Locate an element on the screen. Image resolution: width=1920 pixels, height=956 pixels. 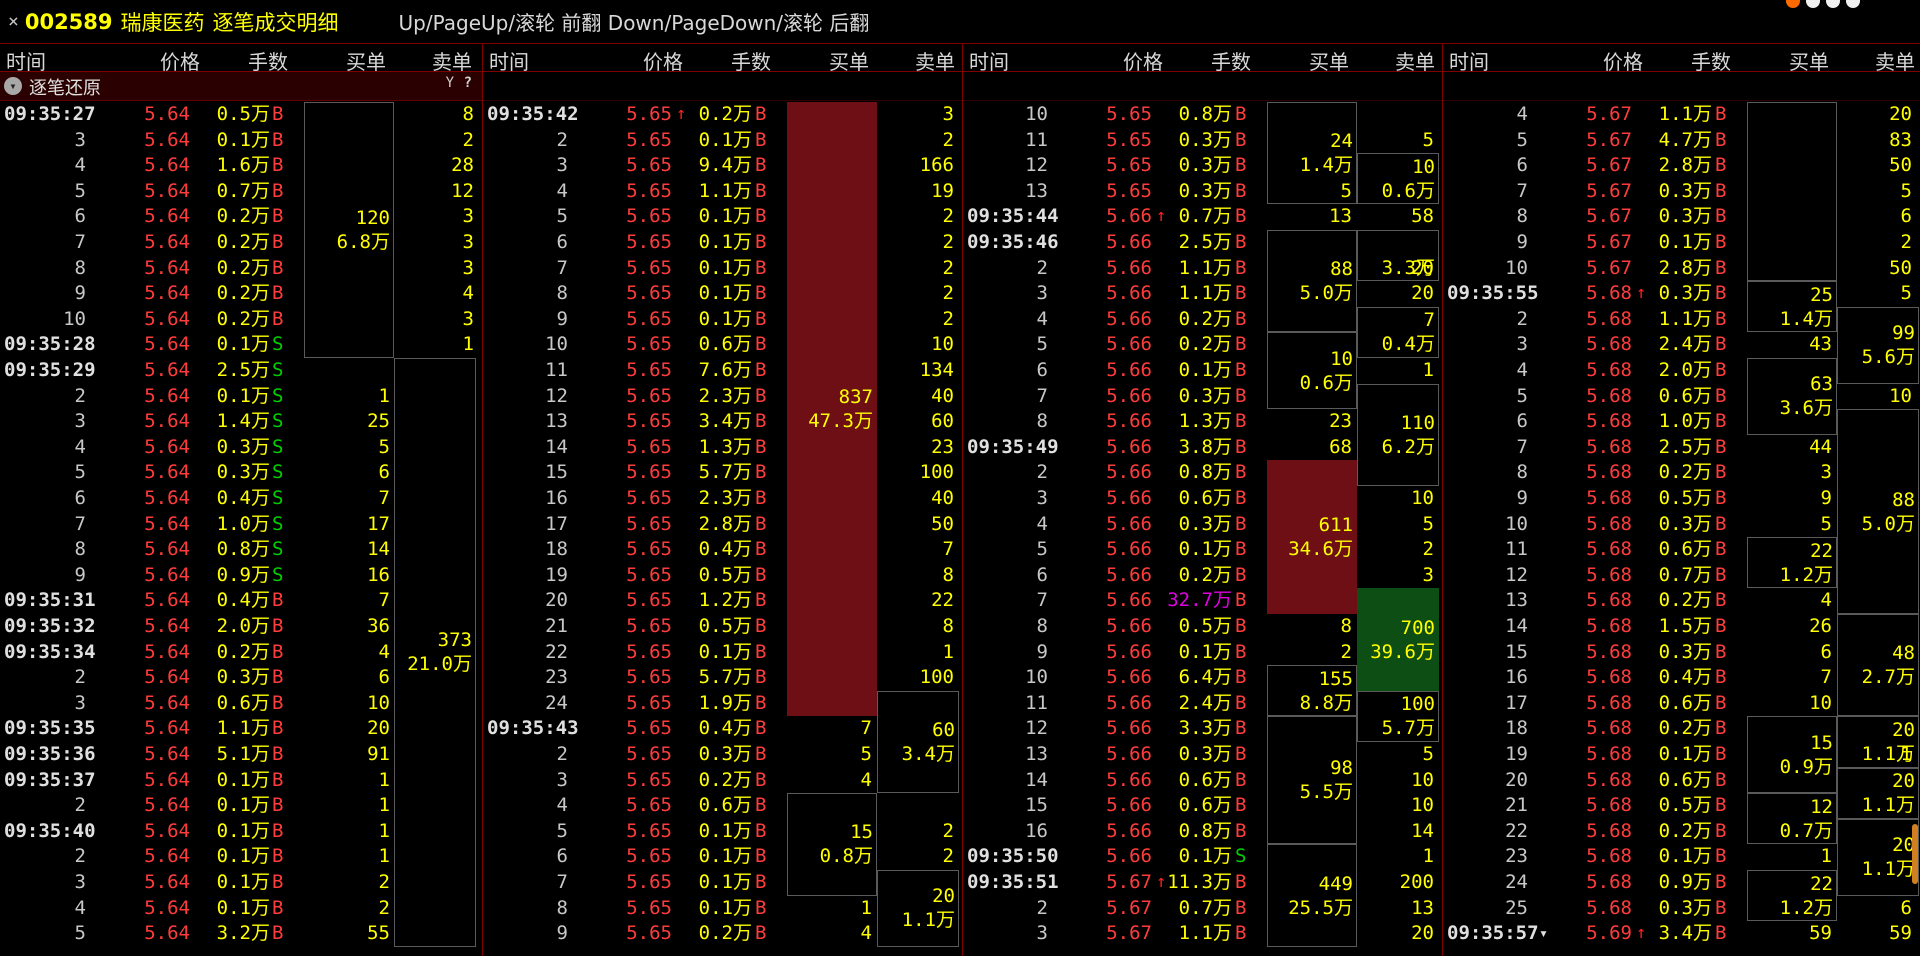
trade-time: 6 is located at coordinates (80, 216).